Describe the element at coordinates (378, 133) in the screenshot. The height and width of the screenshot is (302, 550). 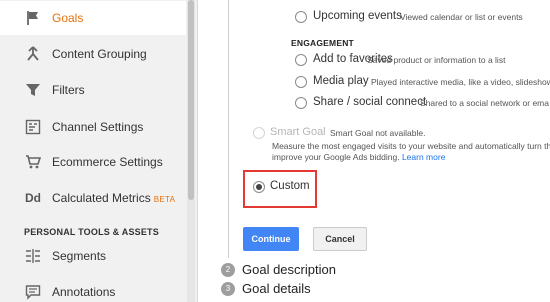
I see `smart-goal-status: Smart Goal not available.` at that location.